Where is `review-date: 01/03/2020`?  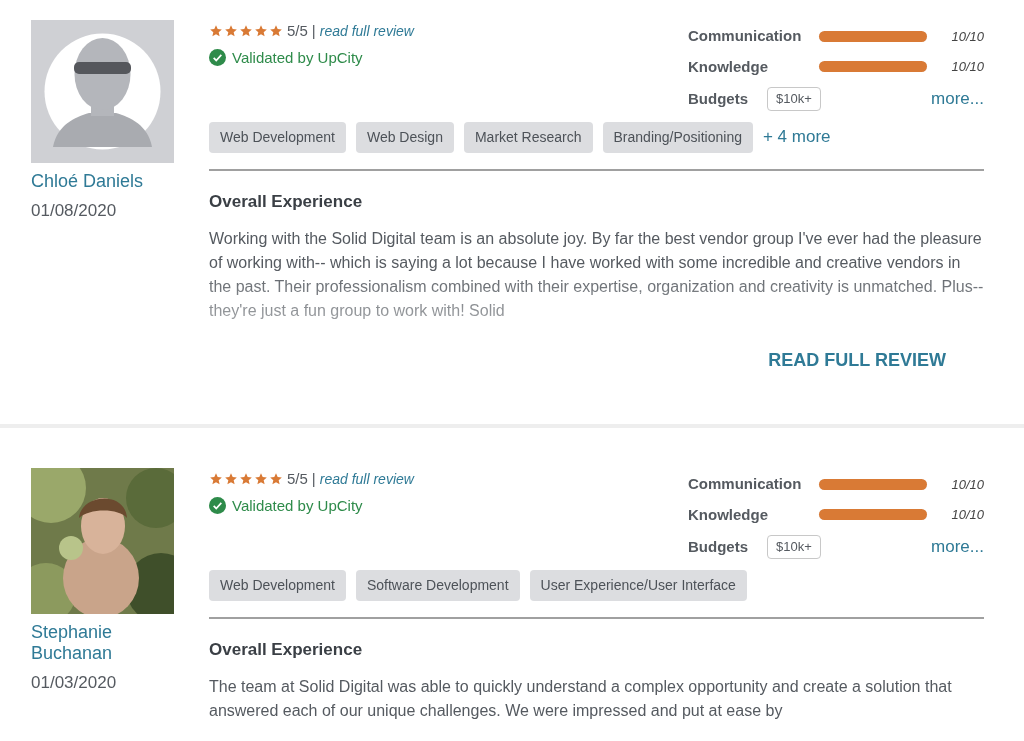 review-date: 01/03/2020 is located at coordinates (74, 683).